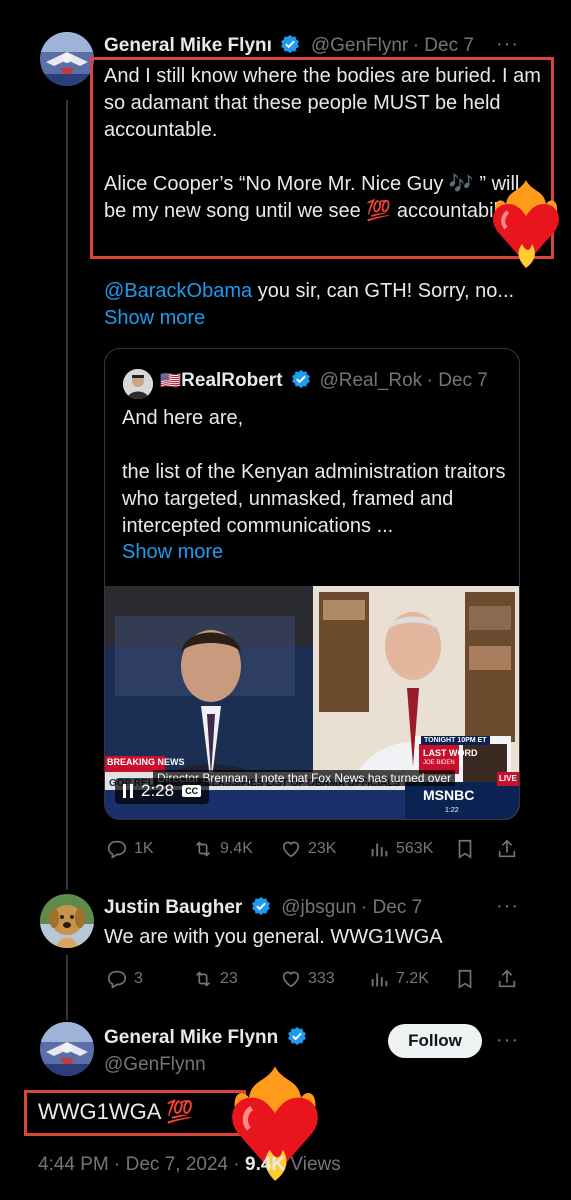 This screenshot has height=1200, width=571. I want to click on tweet-header: Justin Baugher @jbsgun · Dec 7, so click(263, 907).